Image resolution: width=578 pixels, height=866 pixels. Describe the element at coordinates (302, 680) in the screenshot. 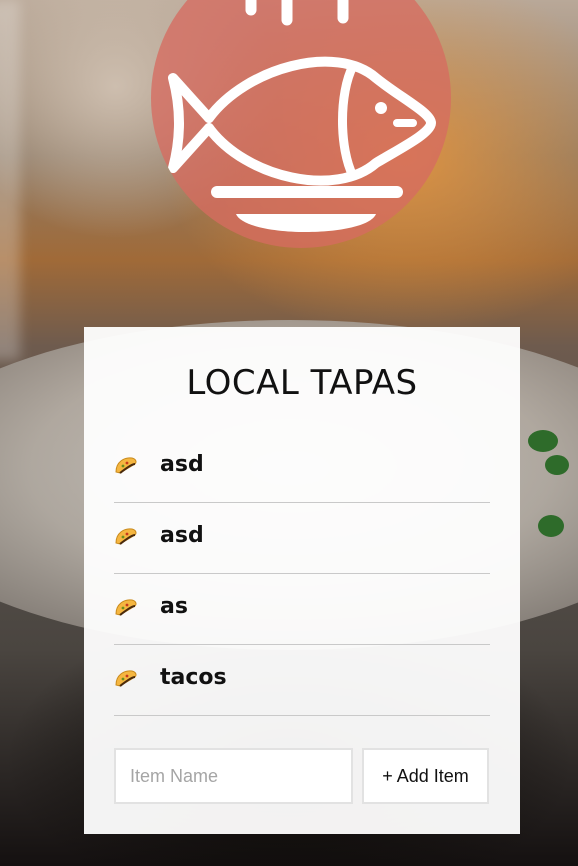

I see `list-item: tacos` at that location.